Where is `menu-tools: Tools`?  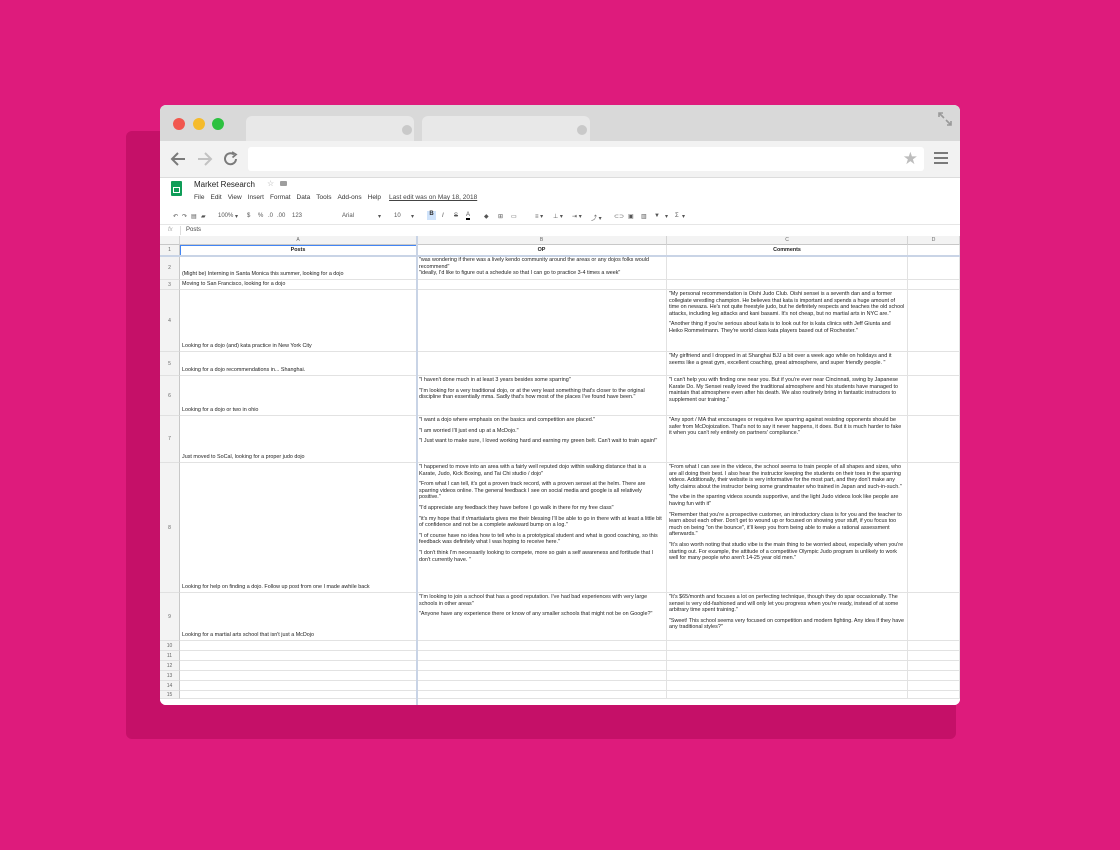
menu-tools: Tools is located at coordinates (323, 197).